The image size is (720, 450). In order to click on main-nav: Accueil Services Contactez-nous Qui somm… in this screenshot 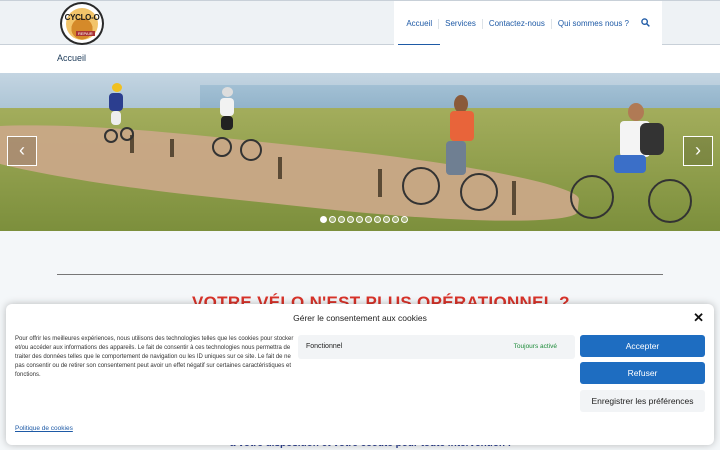, I will do `click(528, 23)`.